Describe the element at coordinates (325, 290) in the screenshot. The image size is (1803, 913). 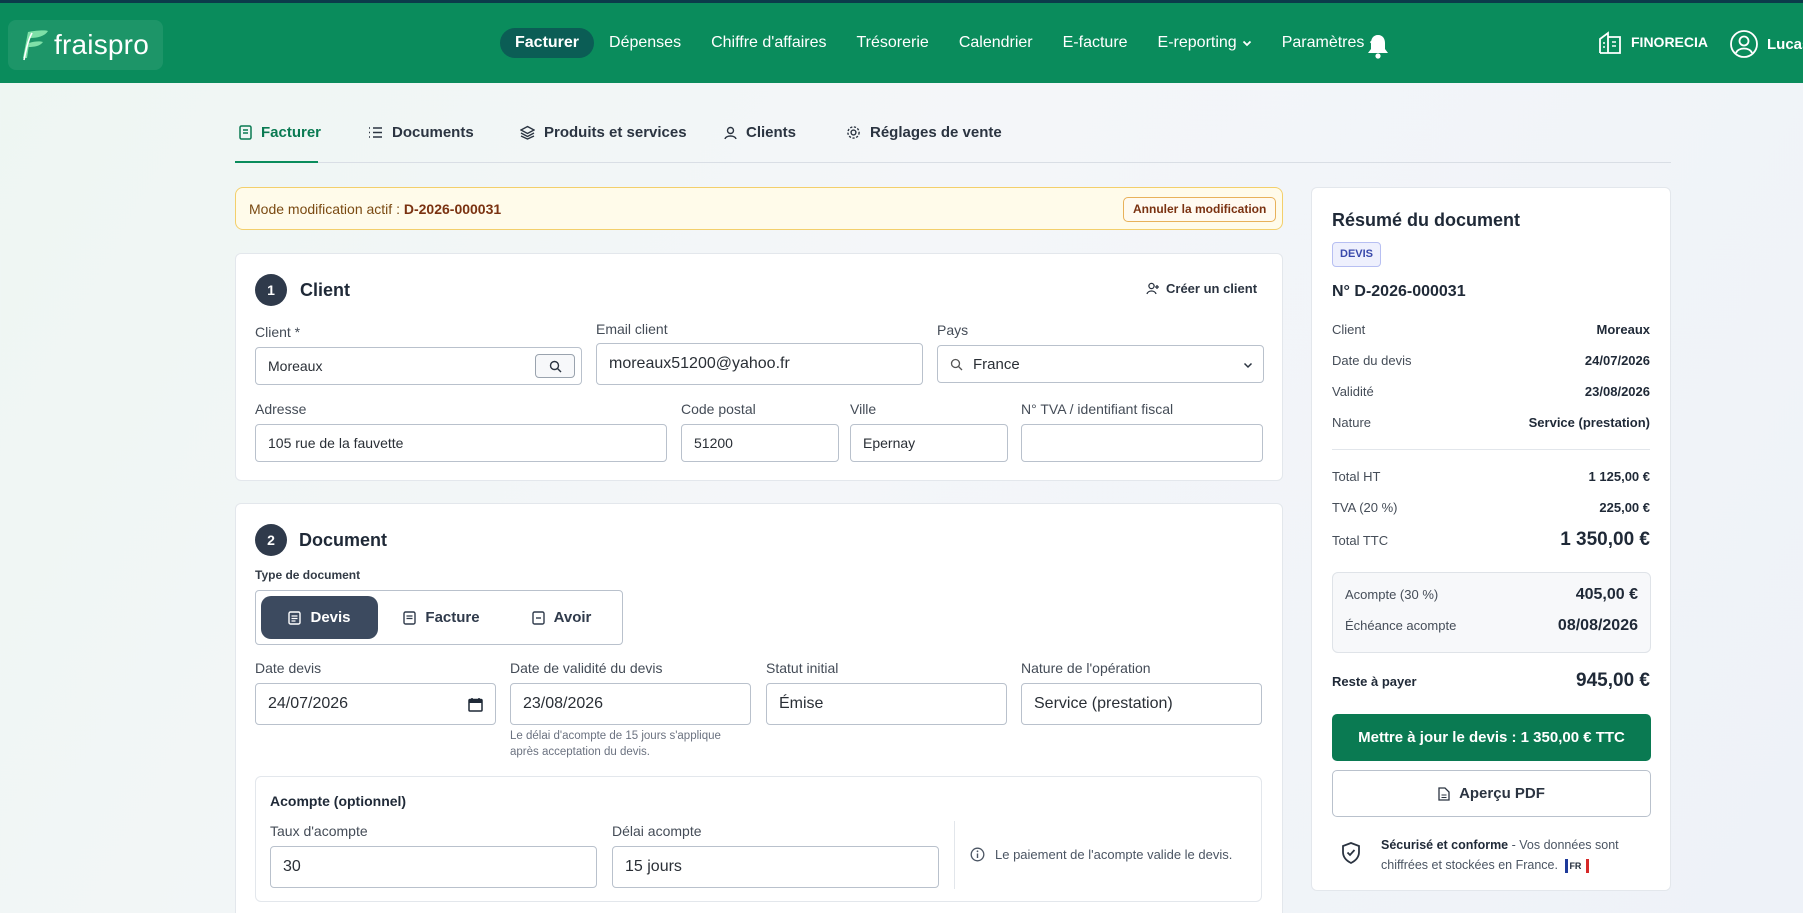
I see `client-card-title: Client` at that location.